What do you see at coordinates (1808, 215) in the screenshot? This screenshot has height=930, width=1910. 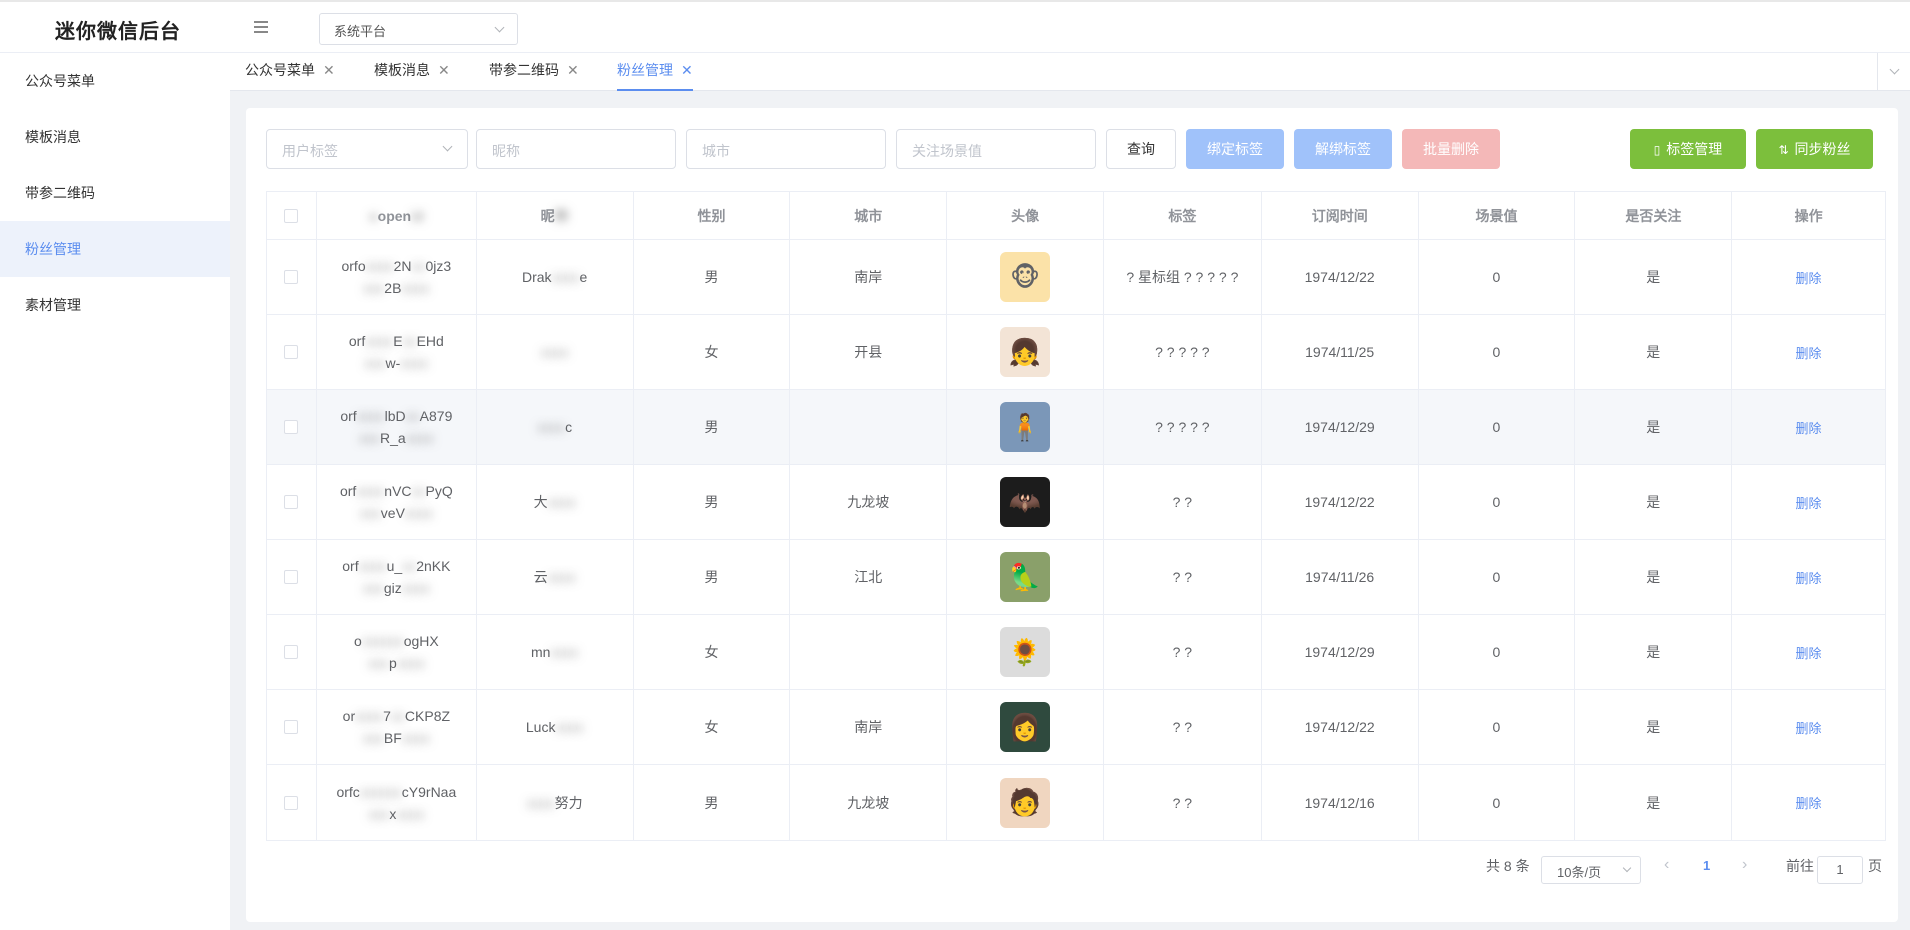 I see `col-action: 操作` at bounding box center [1808, 215].